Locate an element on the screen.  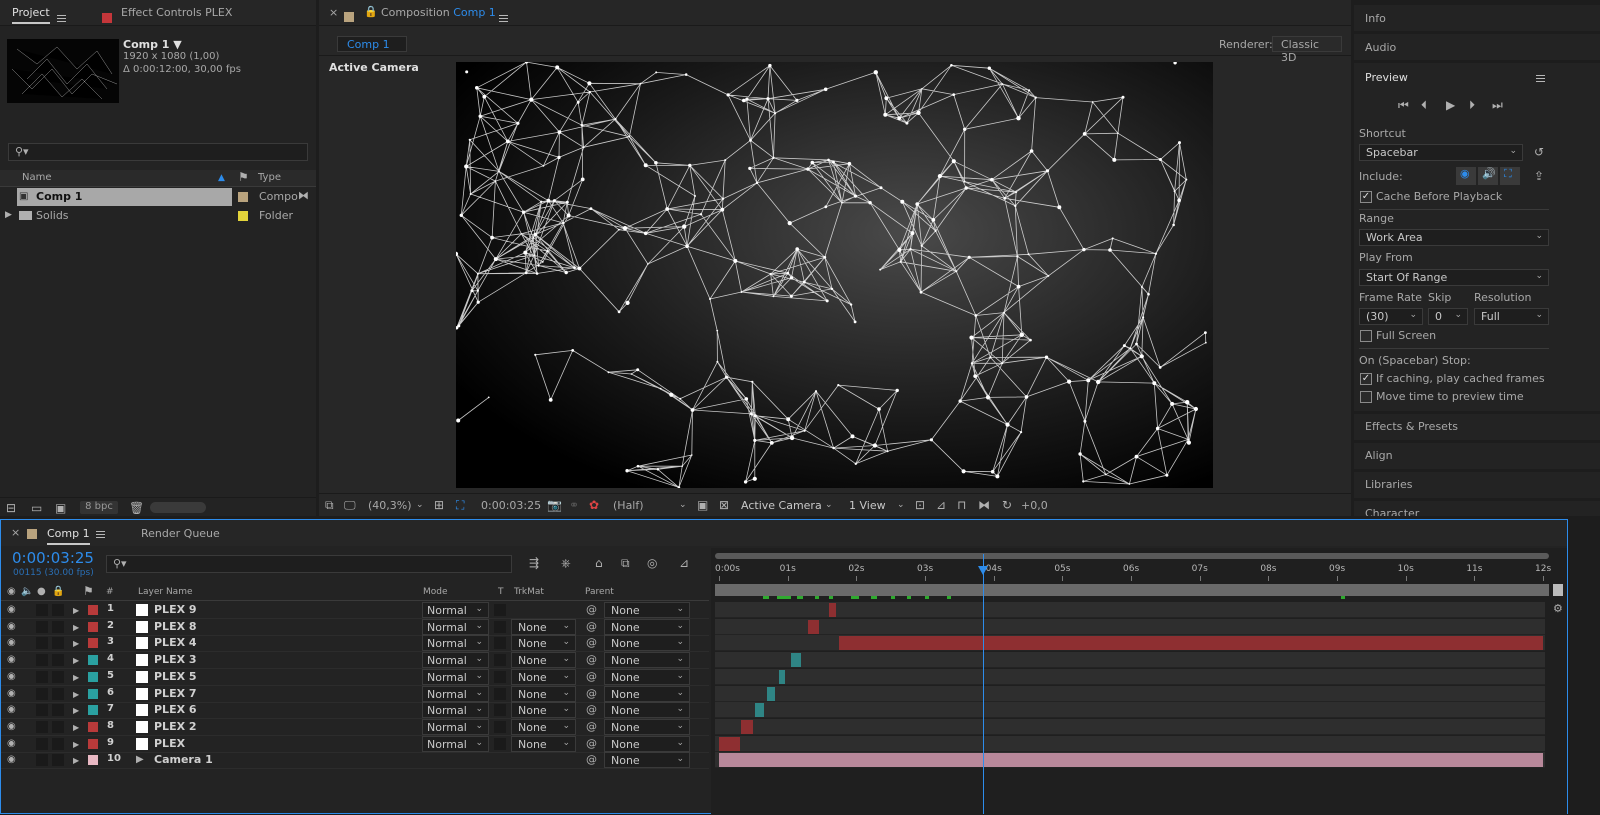
col-layer-name: Layer Name is located at coordinates (165, 592).